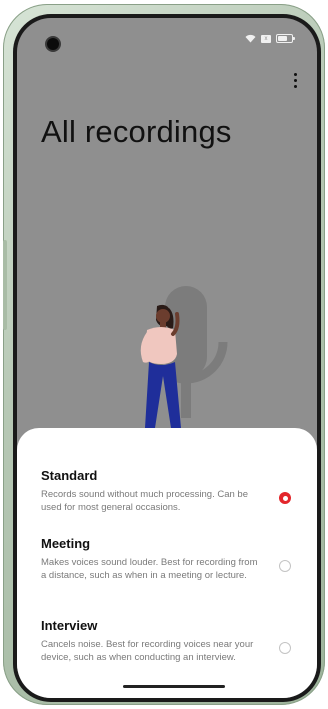 The height and width of the screenshot is (709, 328). Describe the element at coordinates (295, 74) in the screenshot. I see `more-vert-icon` at that location.